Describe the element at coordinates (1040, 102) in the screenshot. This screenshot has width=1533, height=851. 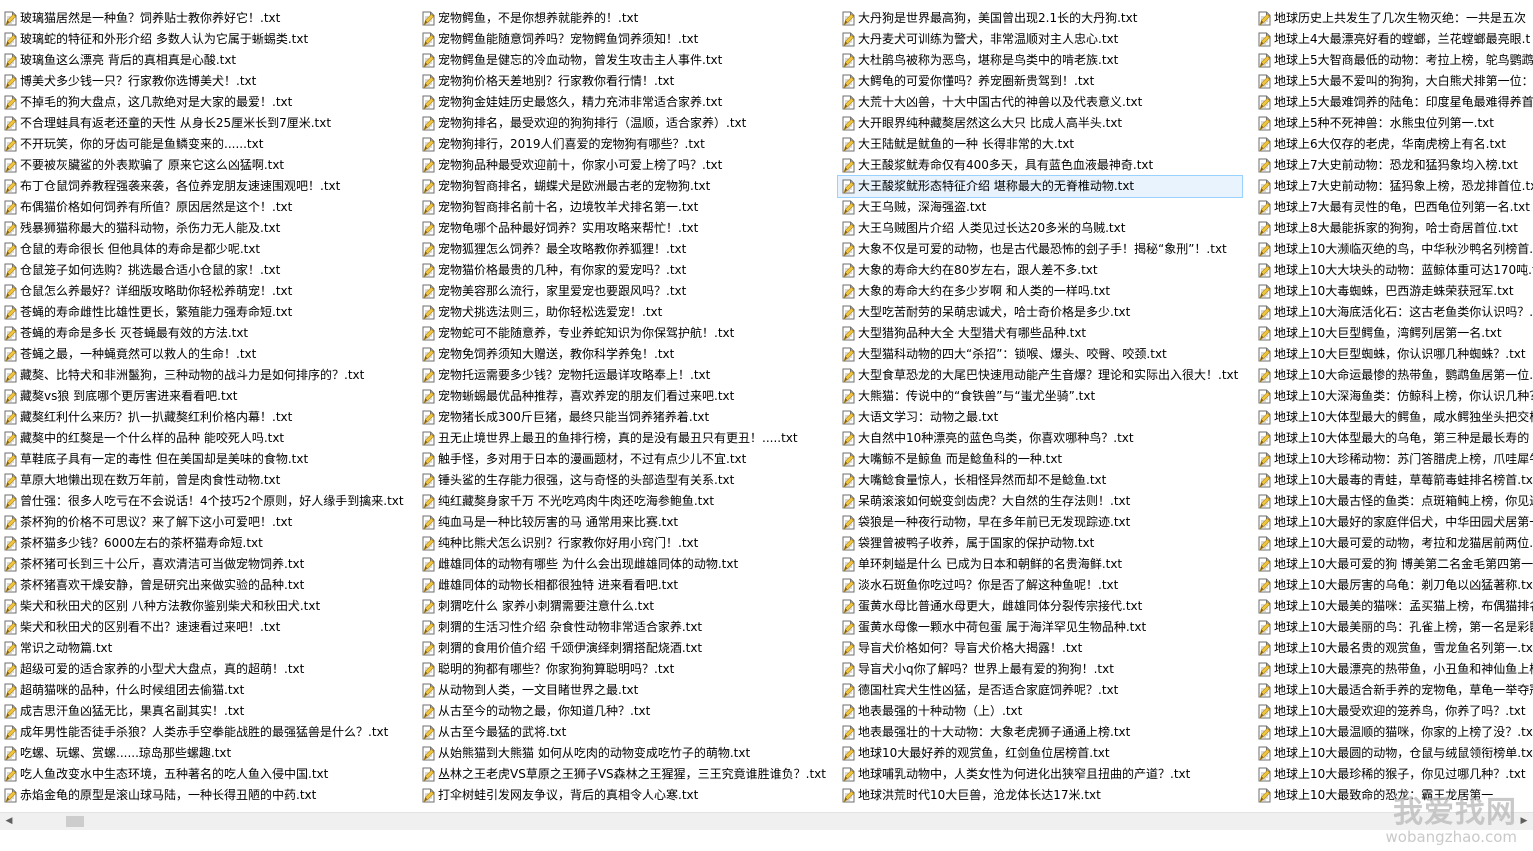
I see `file-item: 大荒十大凶兽，十大中国古代的神兽以及代表意义.txt` at that location.